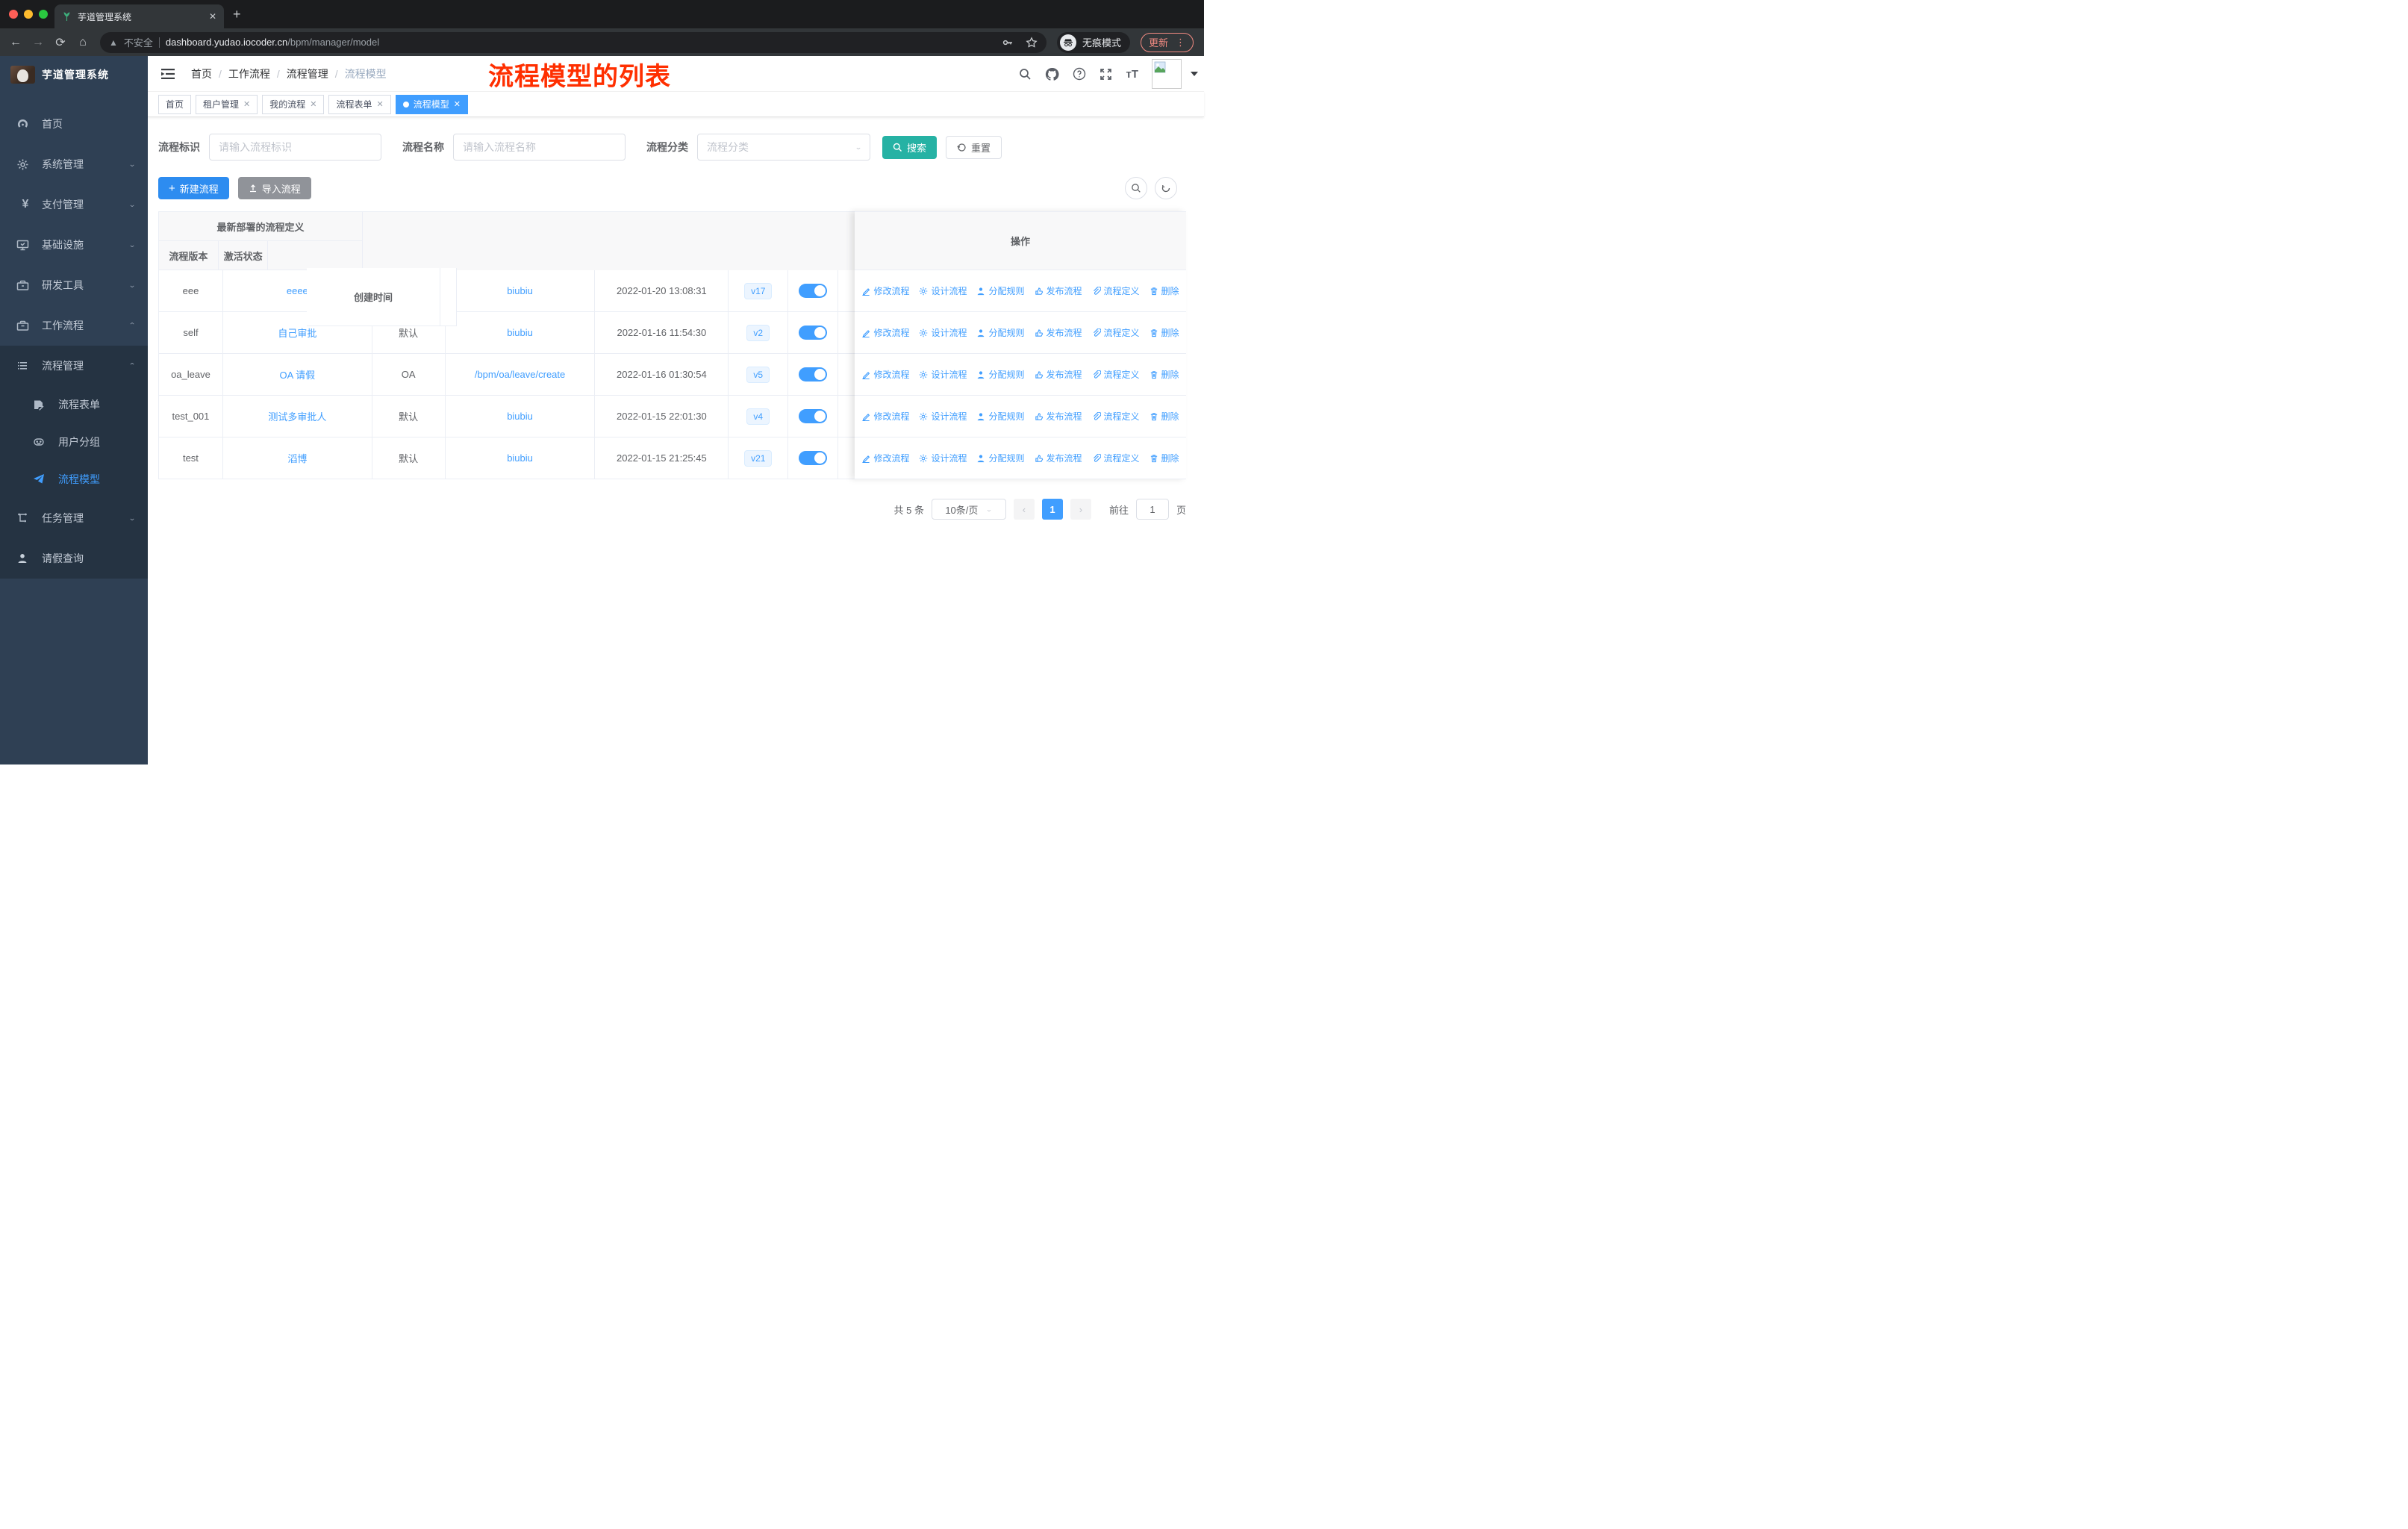  What do you see at coordinates (539, 147) in the screenshot?
I see `process-name-input` at bounding box center [539, 147].